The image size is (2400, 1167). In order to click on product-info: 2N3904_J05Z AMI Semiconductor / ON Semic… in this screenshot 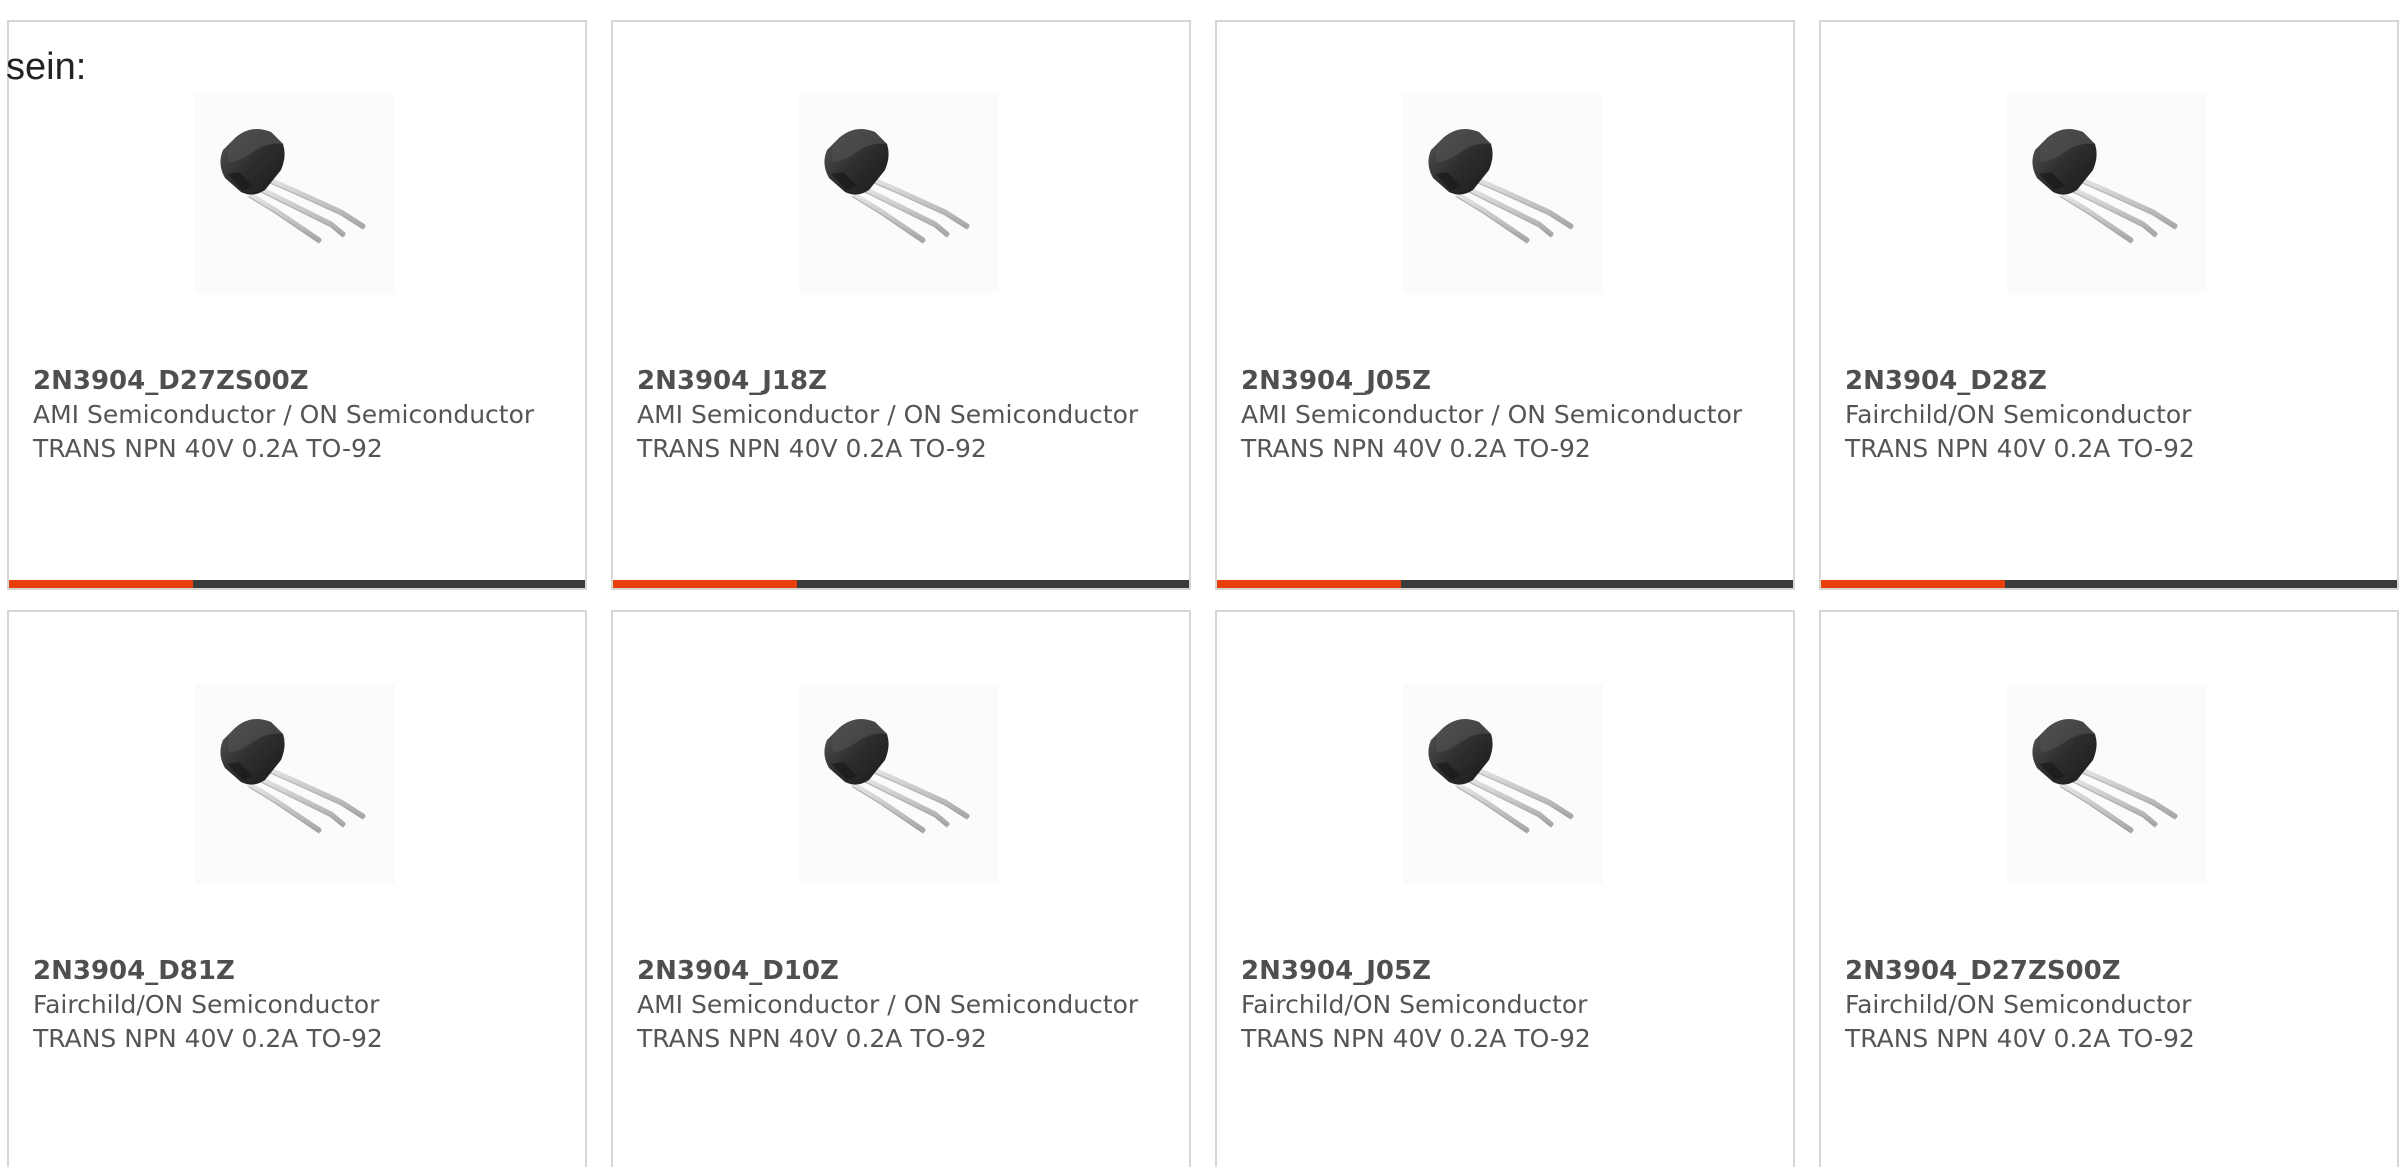, I will do `click(1507, 415)`.